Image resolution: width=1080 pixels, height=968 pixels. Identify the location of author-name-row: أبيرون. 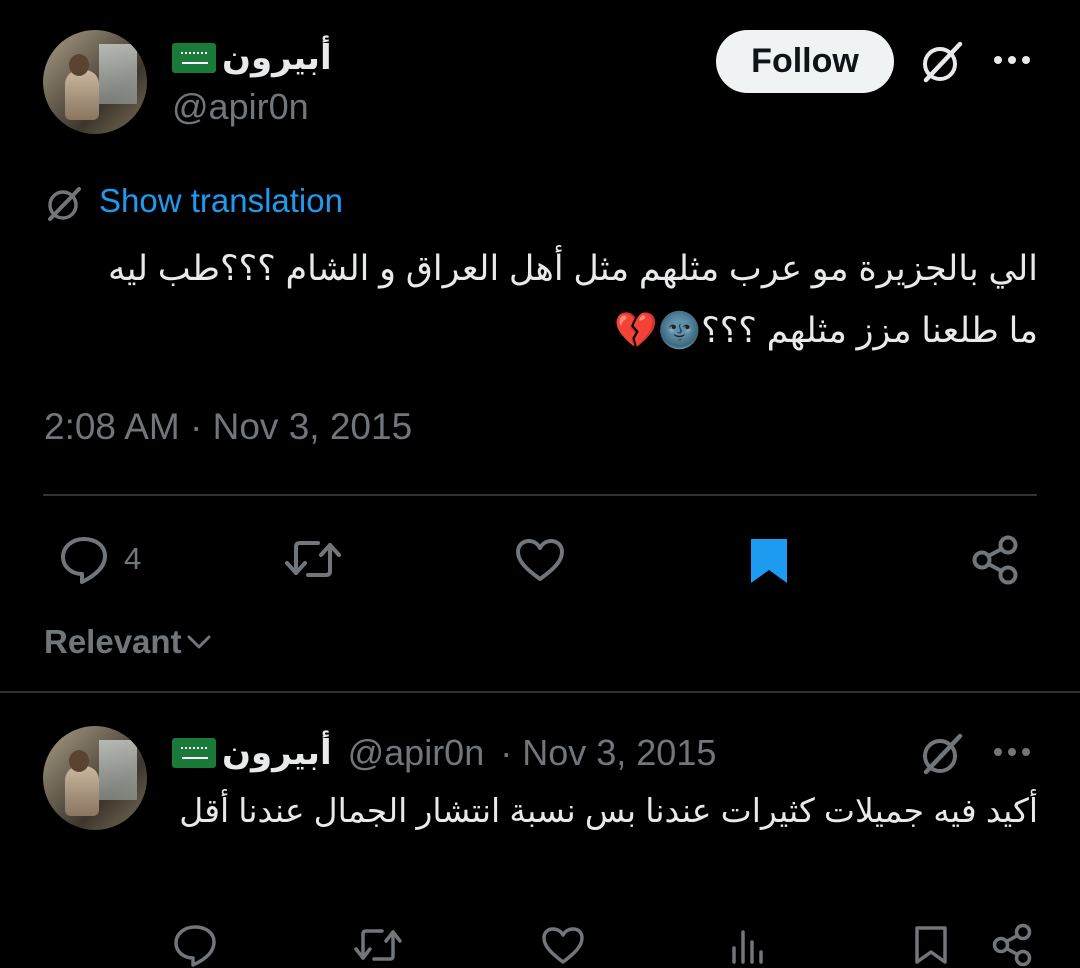
(252, 58).